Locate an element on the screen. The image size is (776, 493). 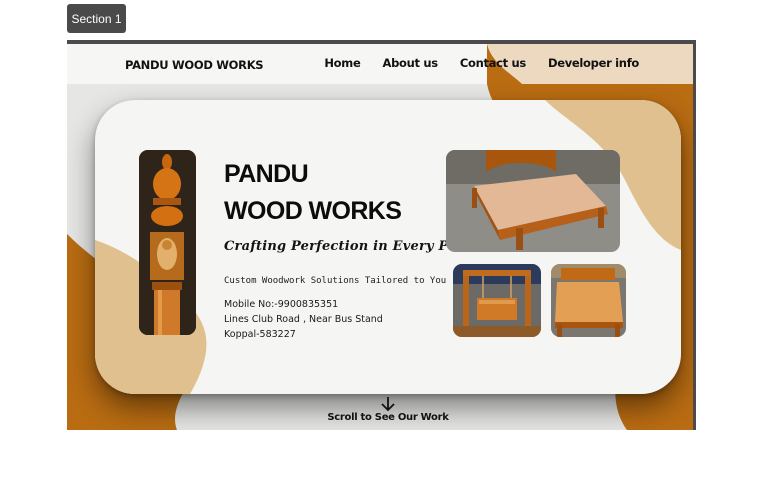
hero-tagline: Crafting Perfection in Every Piece is located at coordinates (351, 246).